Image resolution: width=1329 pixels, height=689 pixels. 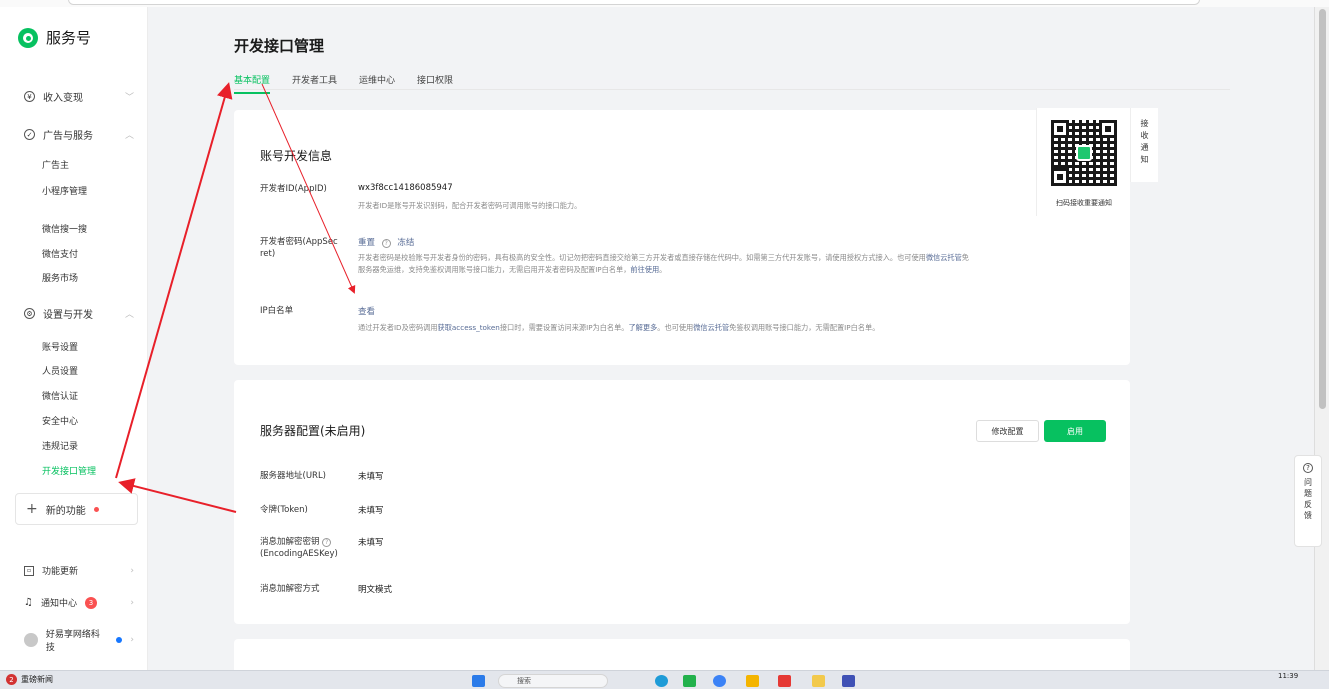 I want to click on appsecret-desc-text: 服务器免运维，支持免鉴权调用账号接口能力，无需启用开发者密码及配置IP白名单，, so click(x=494, y=269).